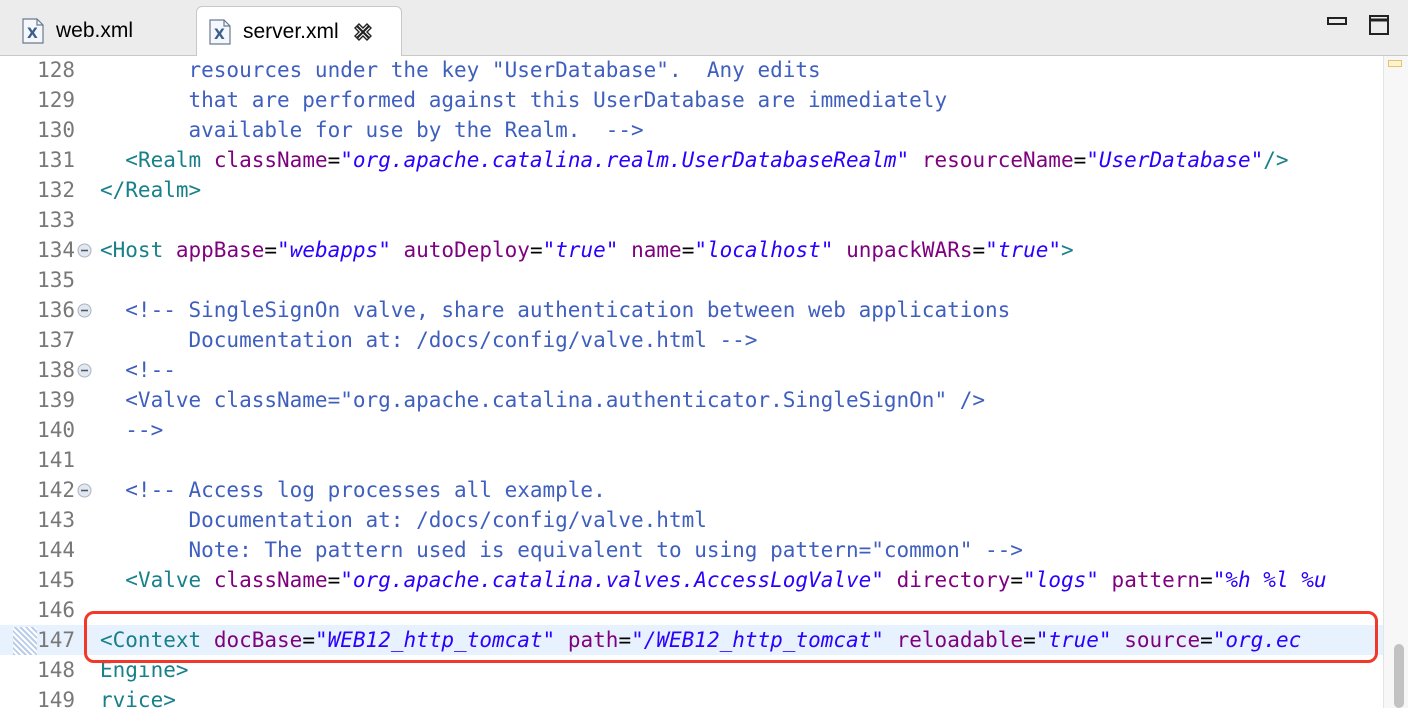 Image resolution: width=1408 pixels, height=708 pixels. I want to click on tab-web-xml: X web.xml, so click(101, 31).